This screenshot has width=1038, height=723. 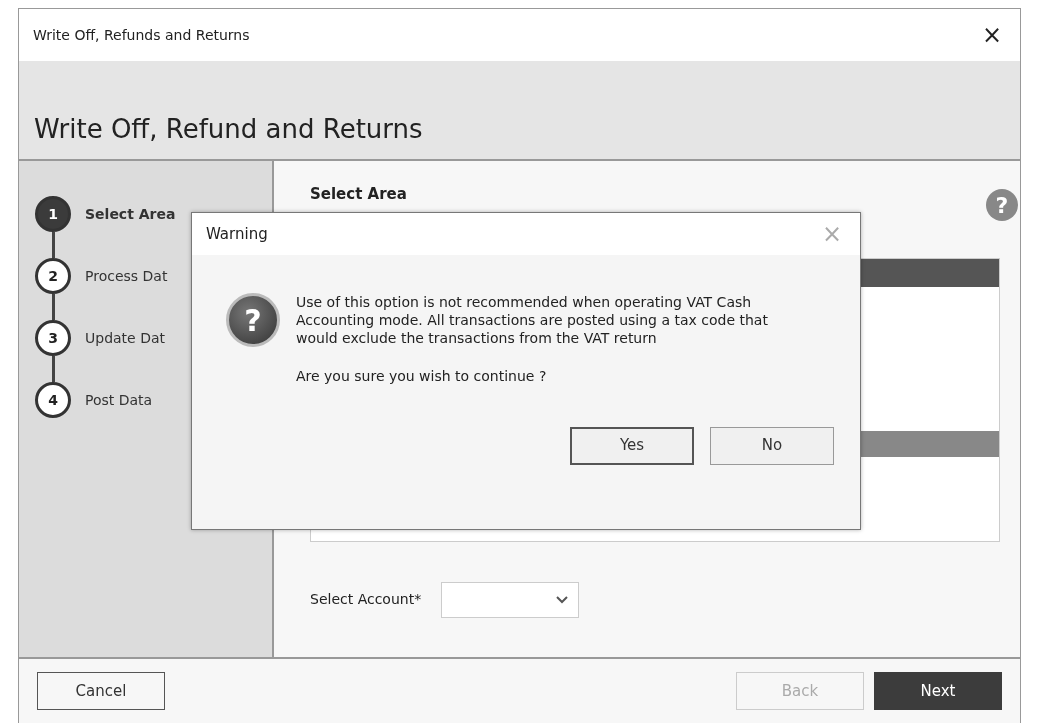 What do you see at coordinates (938, 691) in the screenshot?
I see `next-button: Next` at bounding box center [938, 691].